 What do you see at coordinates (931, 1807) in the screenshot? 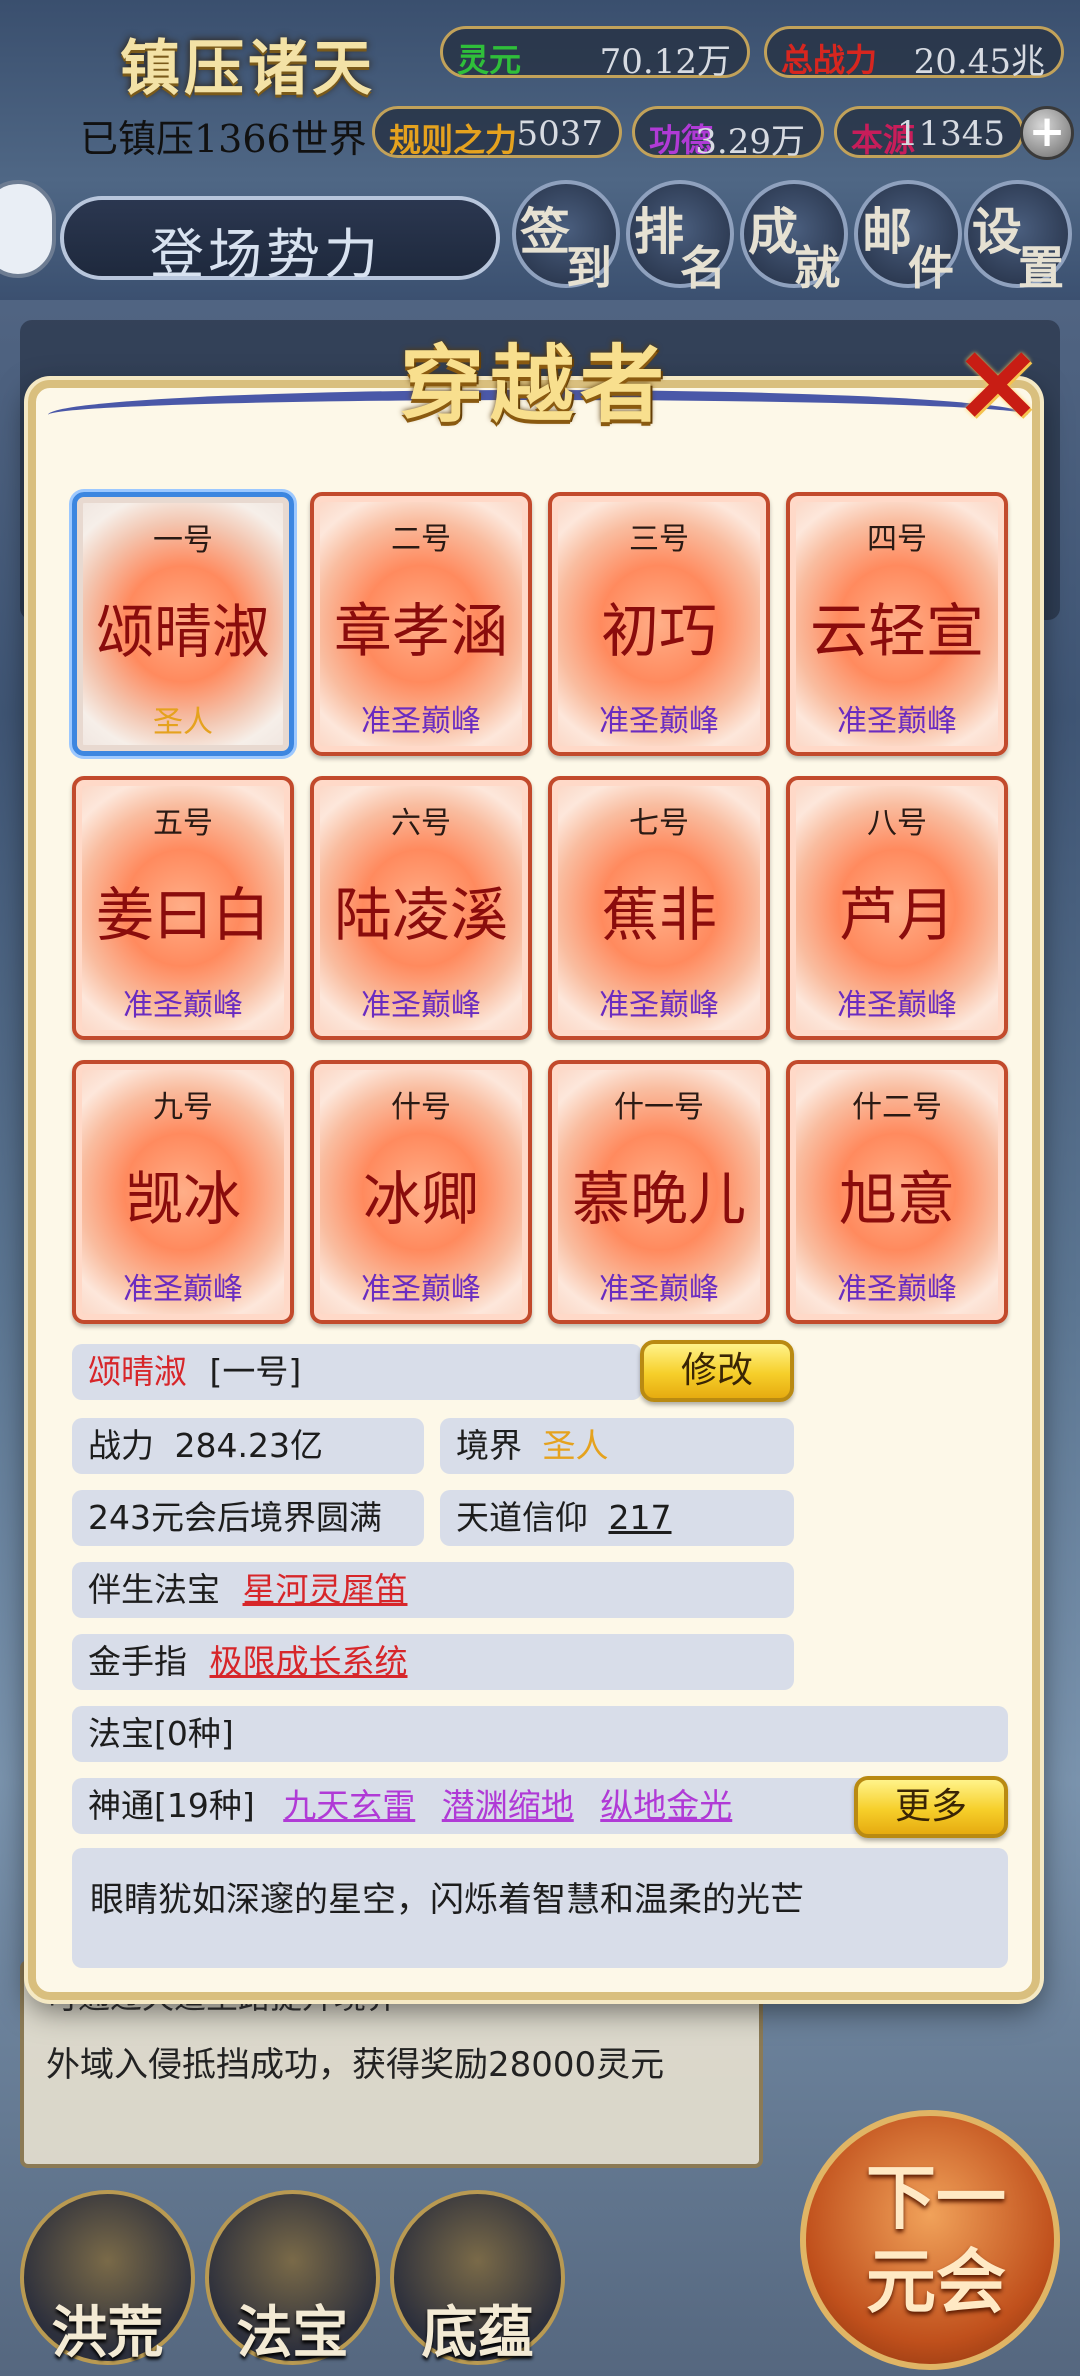
I see `more-button: 更多` at bounding box center [931, 1807].